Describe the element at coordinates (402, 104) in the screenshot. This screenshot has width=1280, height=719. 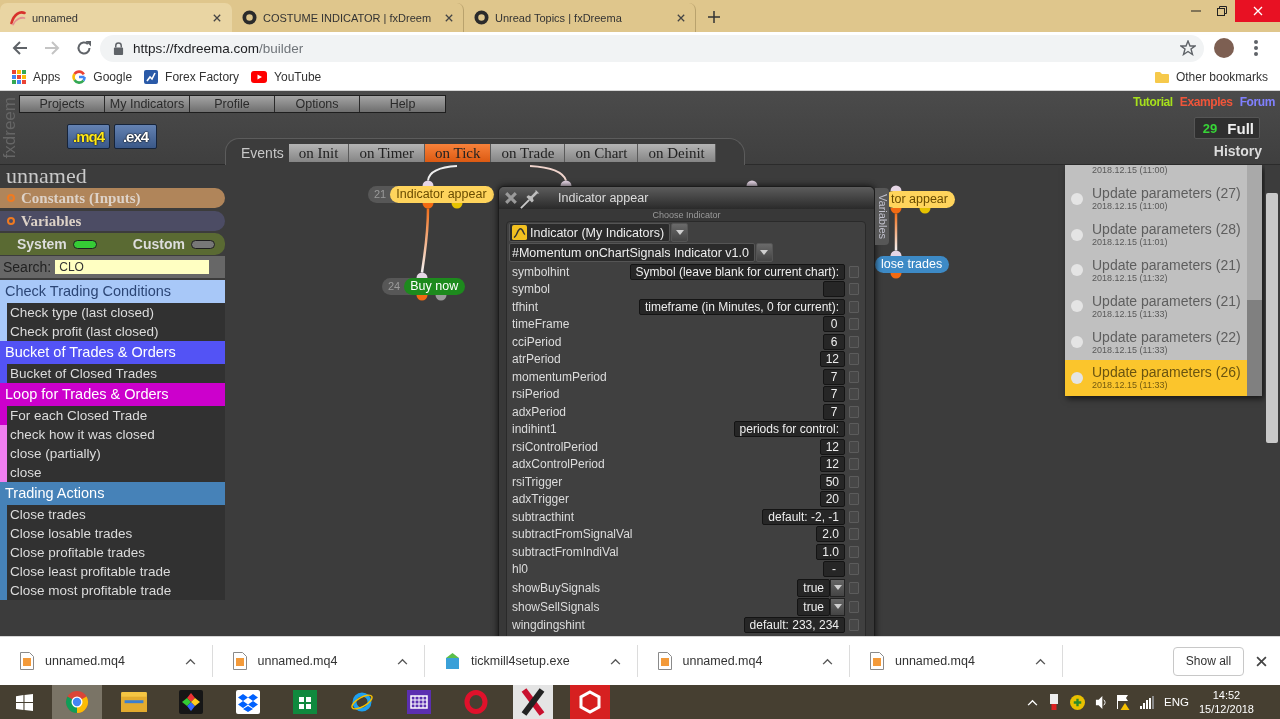
I see `menu-item: Help` at that location.